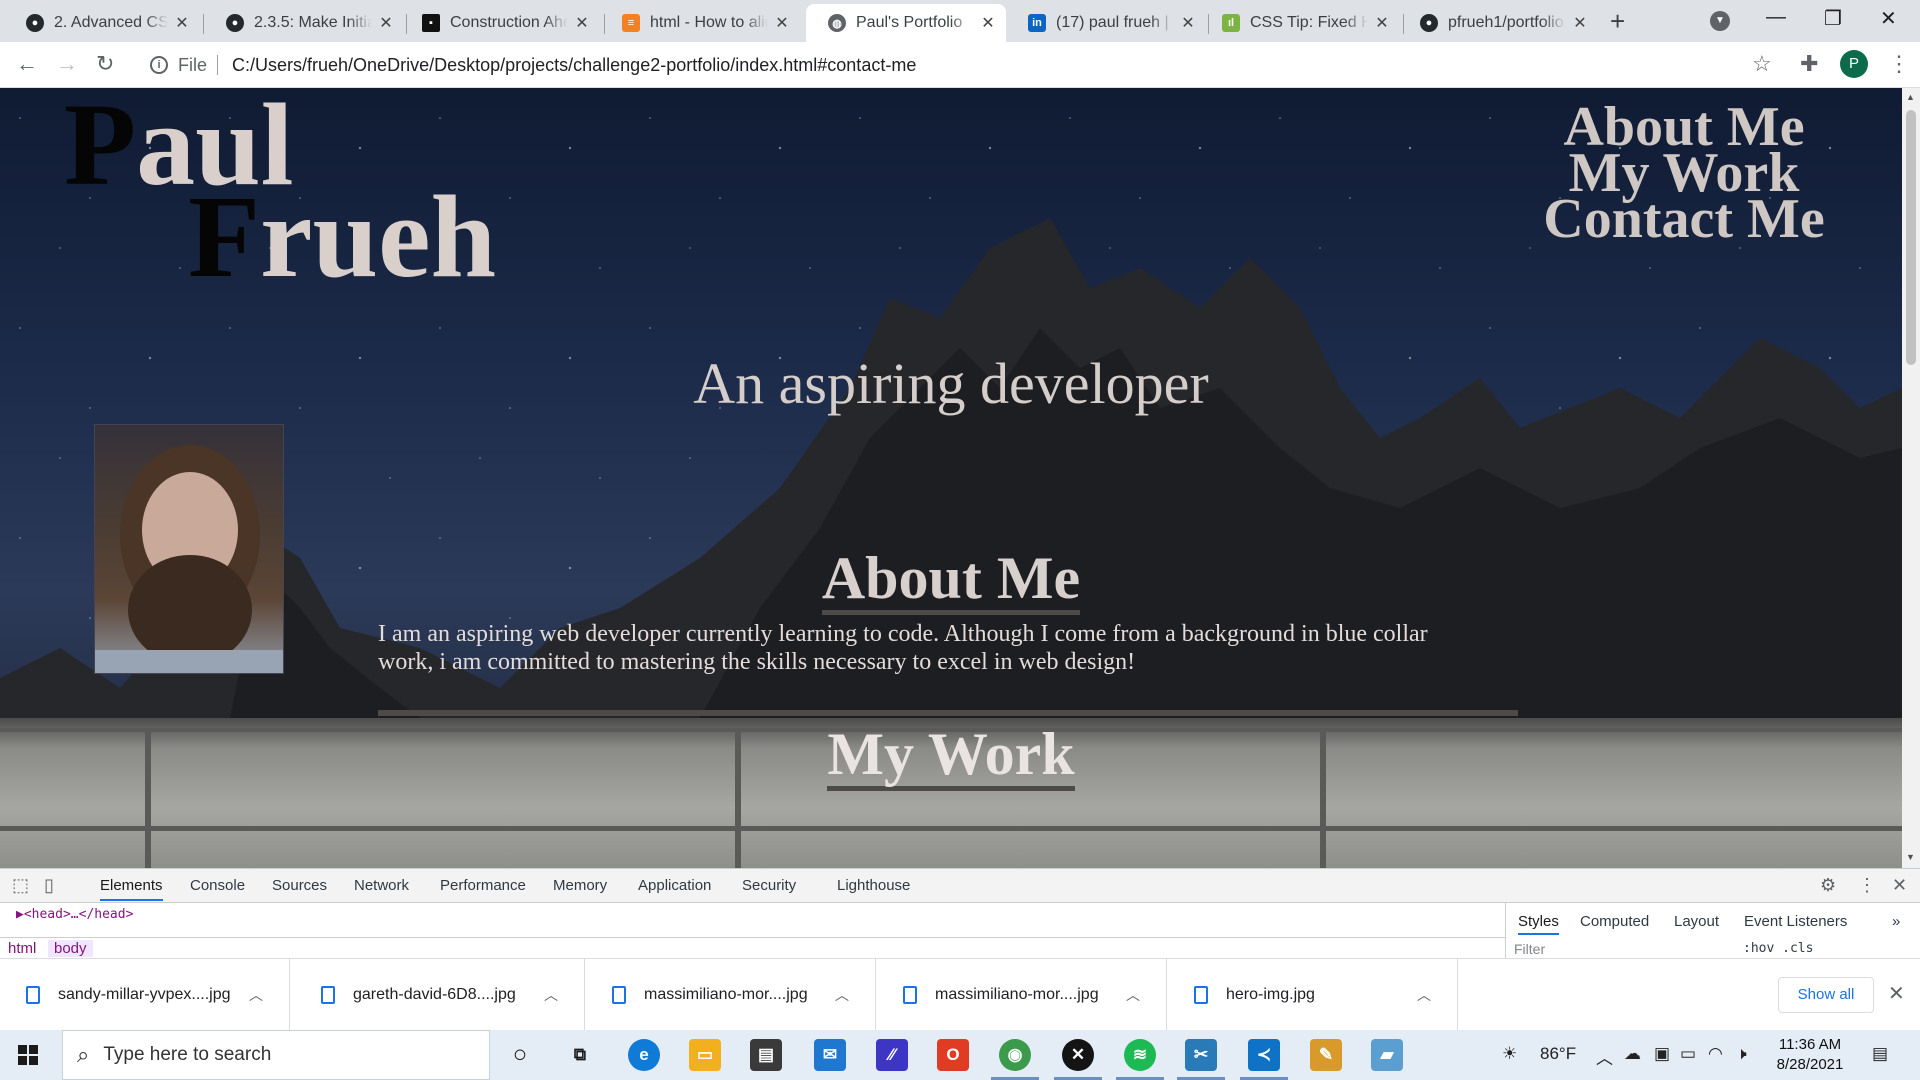 The width and height of the screenshot is (1920, 1080). What do you see at coordinates (381, 885) in the screenshot?
I see `devtools-tab-network: Network` at bounding box center [381, 885].